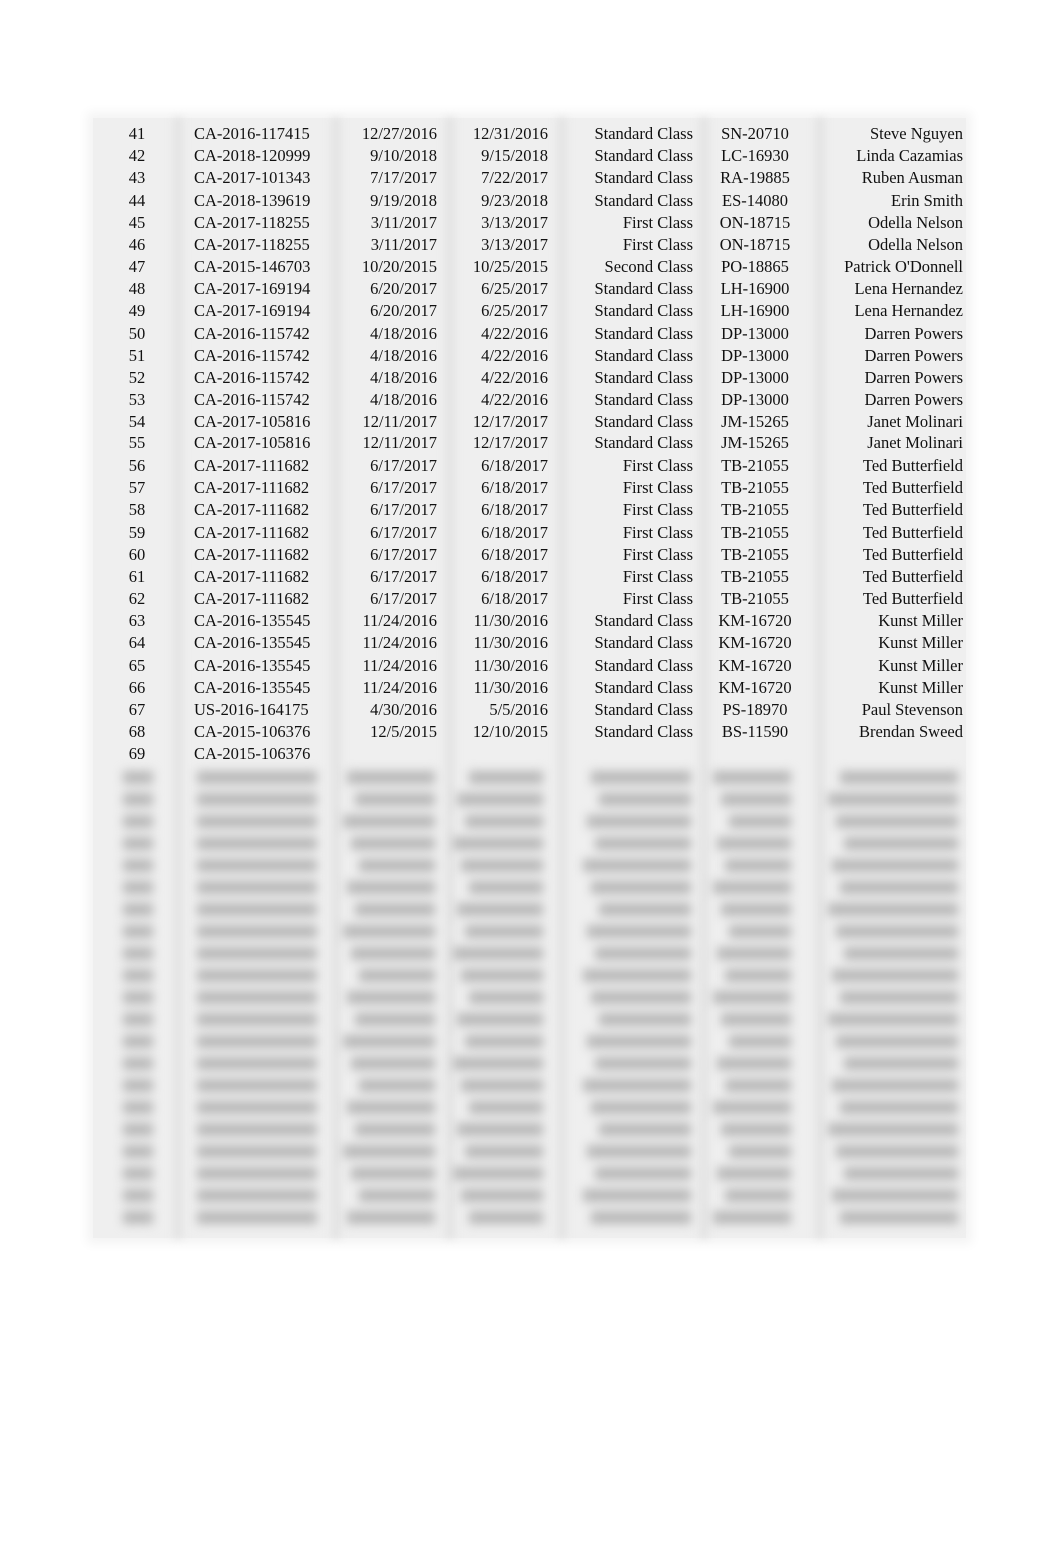 Image resolution: width=1062 pixels, height=1561 pixels. What do you see at coordinates (252, 288) in the screenshot?
I see `order-id: CA-2017-169194` at bounding box center [252, 288].